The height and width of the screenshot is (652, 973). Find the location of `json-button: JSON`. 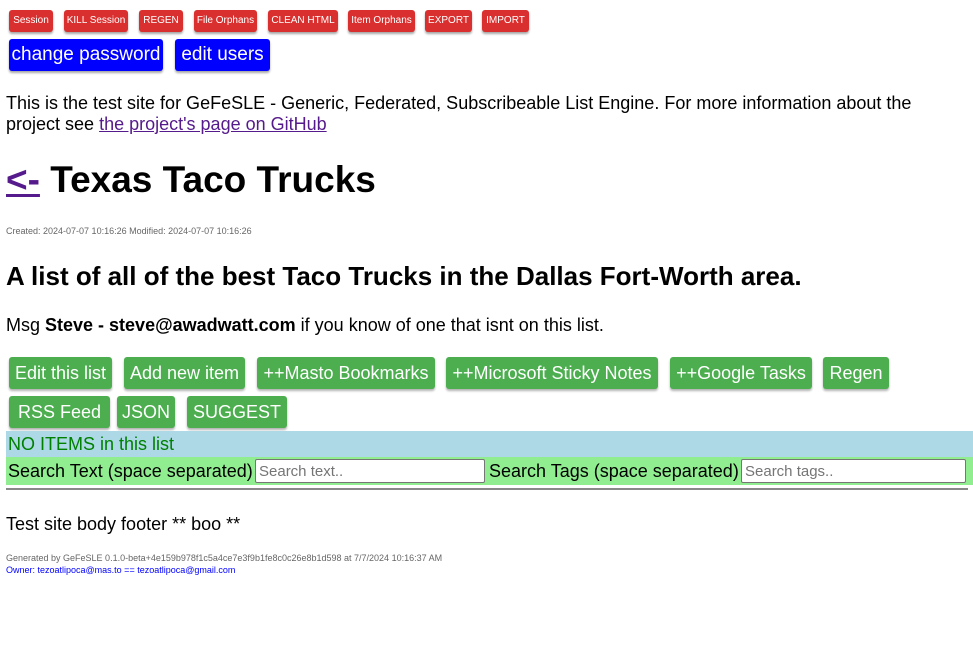

json-button: JSON is located at coordinates (146, 412).